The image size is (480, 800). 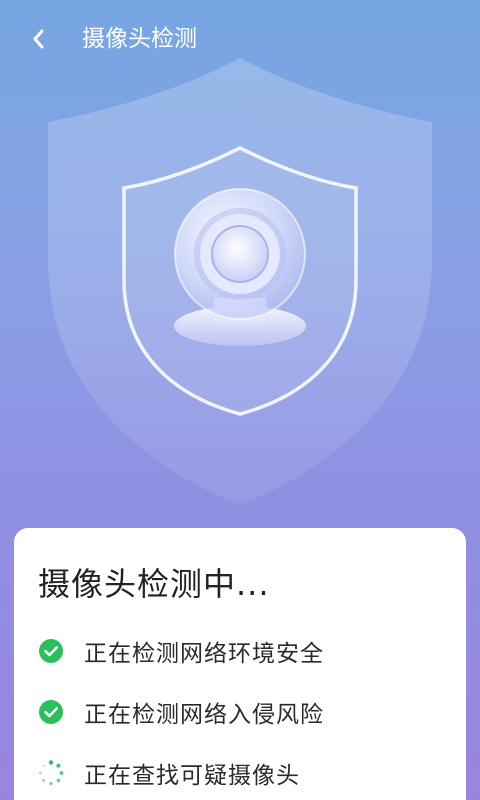 I want to click on check-item-label: 正在查找可疑摄像头, so click(x=192, y=776).